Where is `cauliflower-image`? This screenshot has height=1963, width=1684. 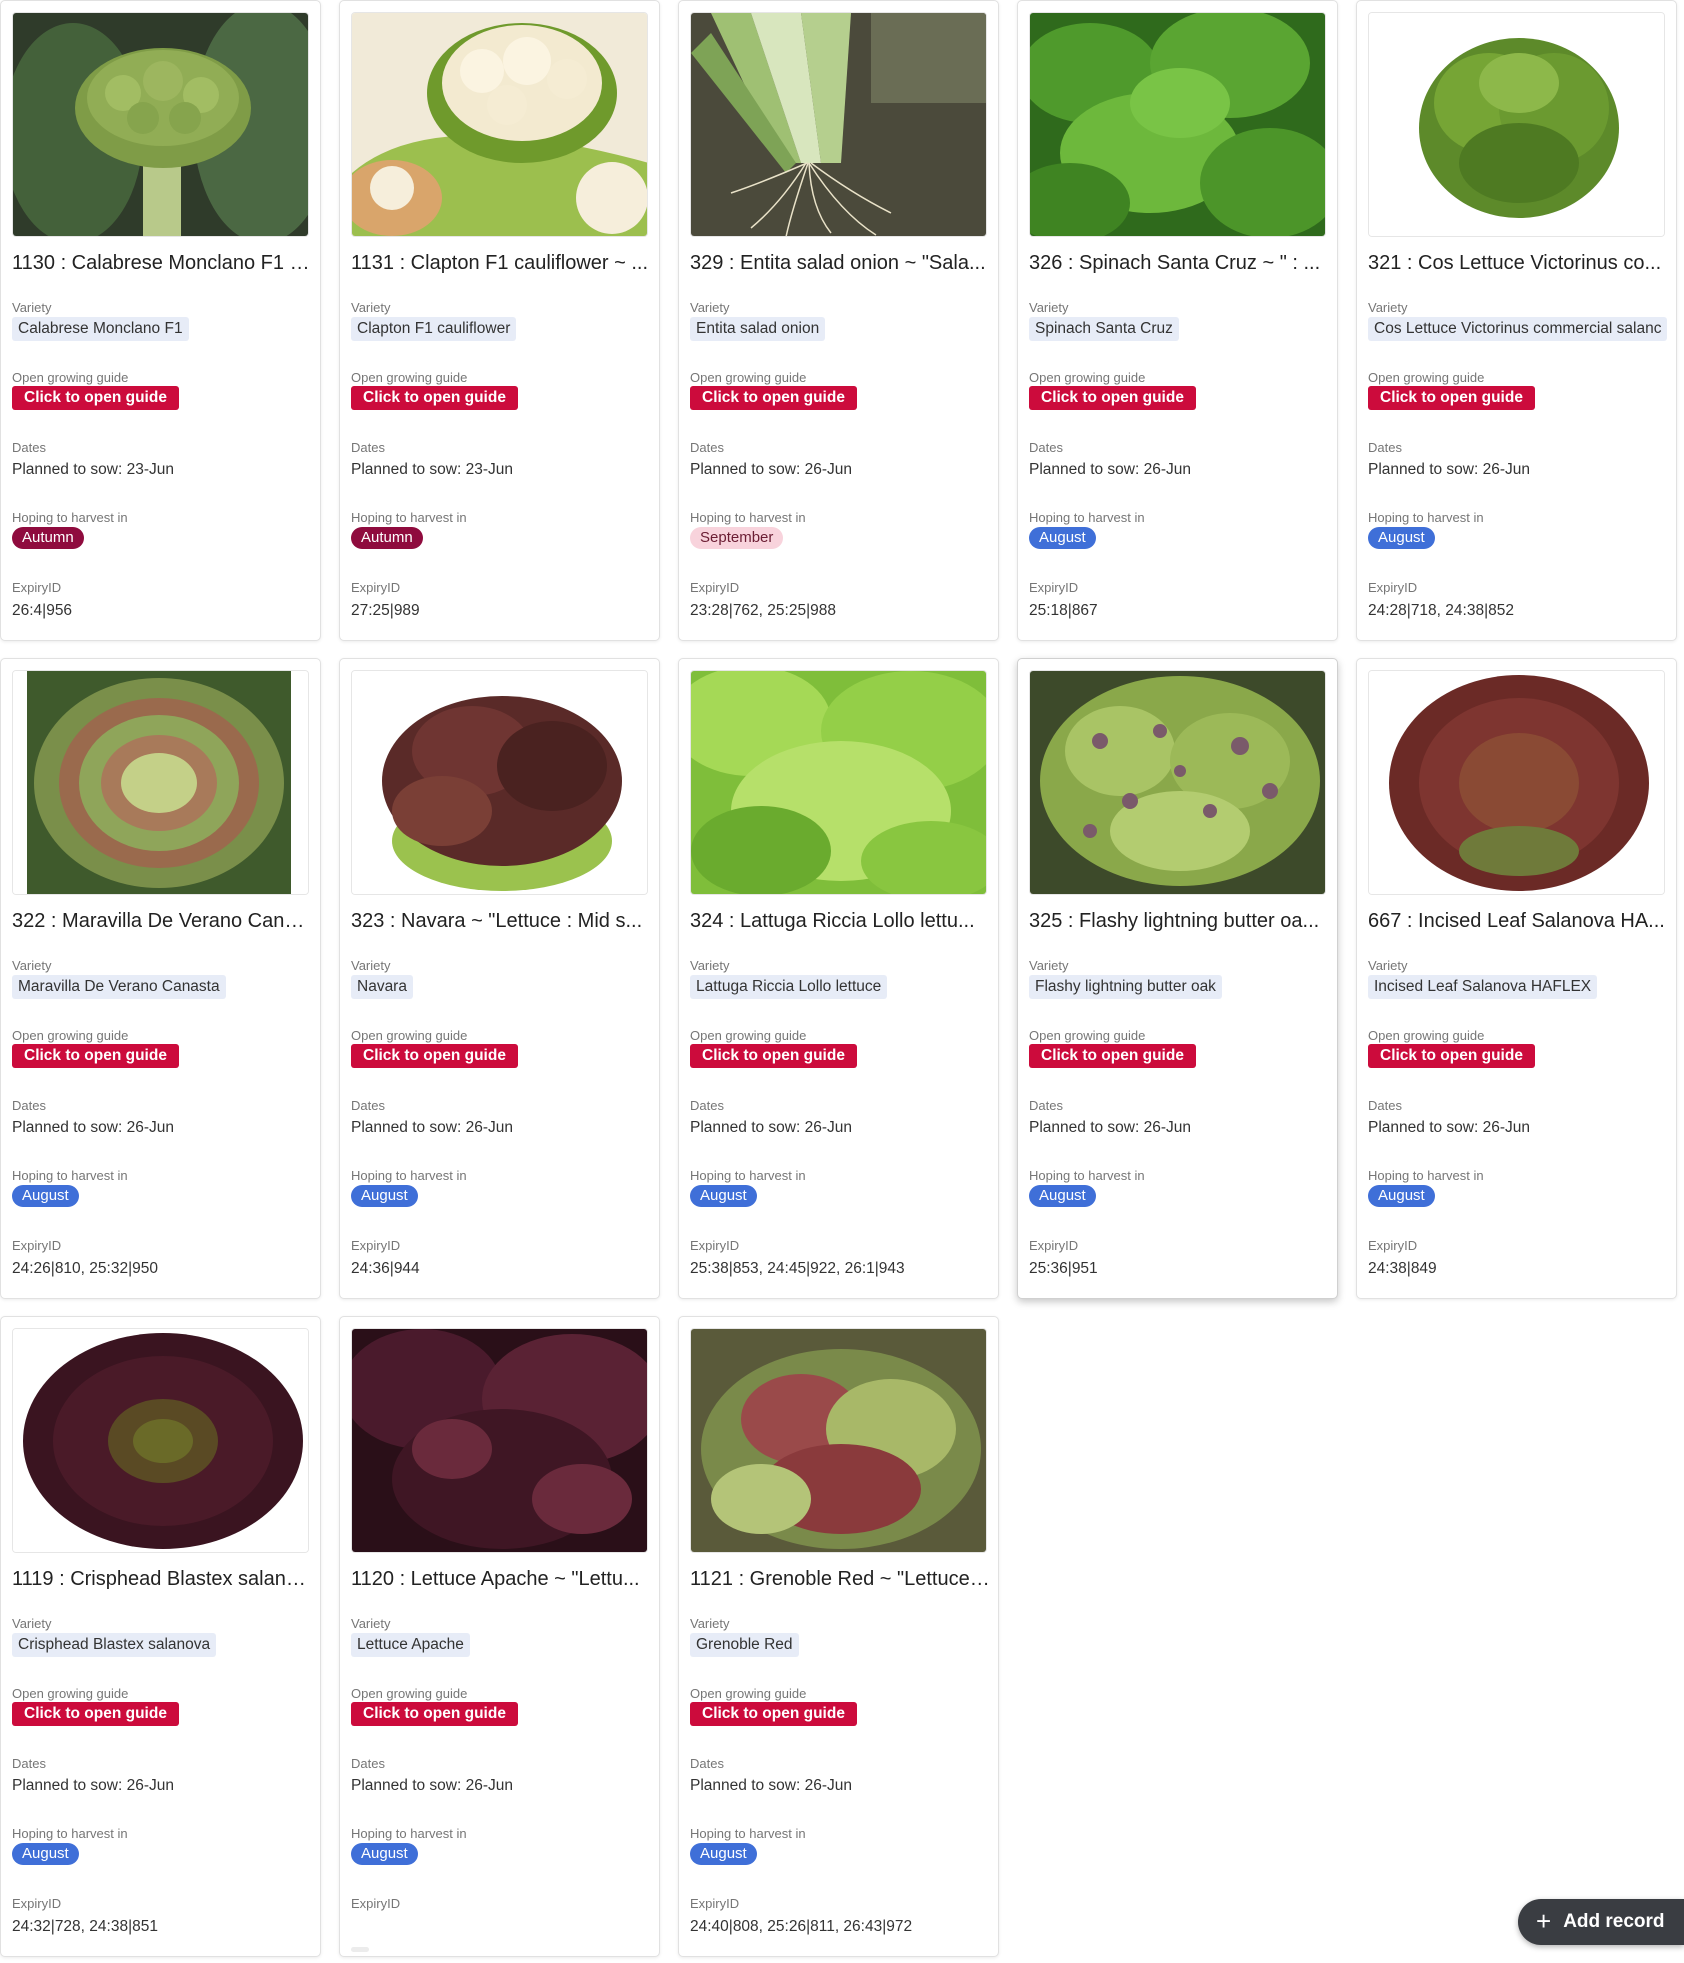
cauliflower-image is located at coordinates (499, 124).